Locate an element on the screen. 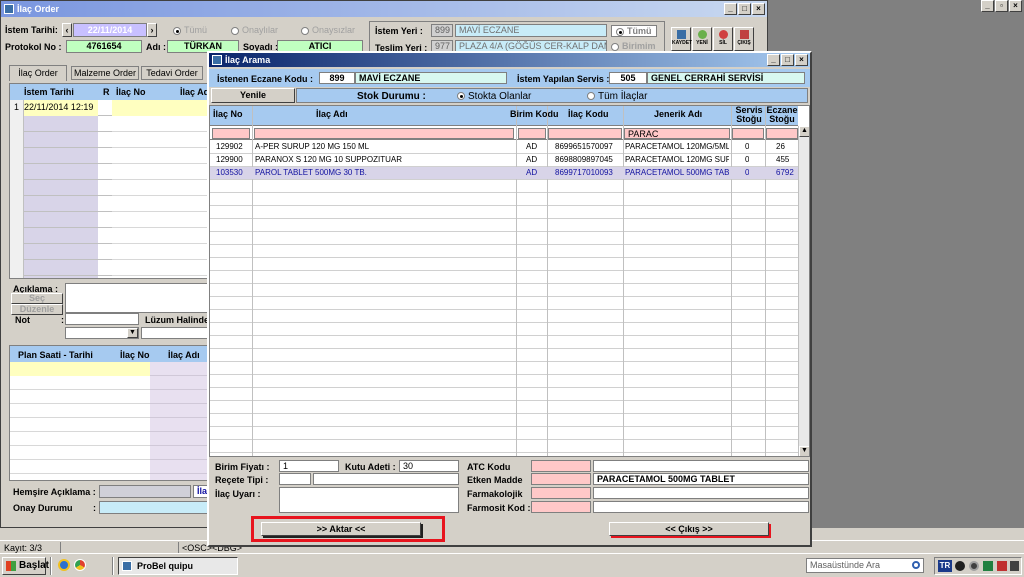 This screenshot has width=1024, height=577. dialog-maximize-button: □ is located at coordinates (787, 60).